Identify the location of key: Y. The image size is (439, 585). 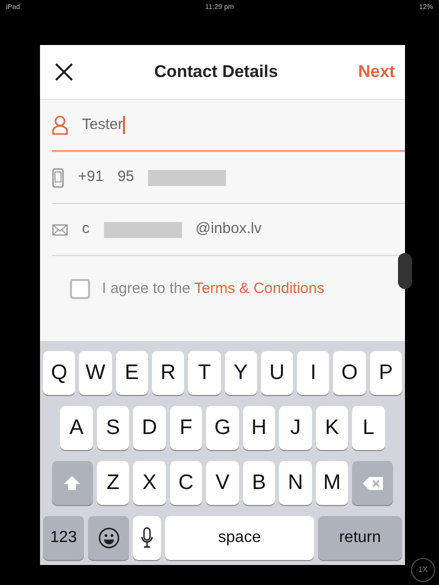
(240, 373).